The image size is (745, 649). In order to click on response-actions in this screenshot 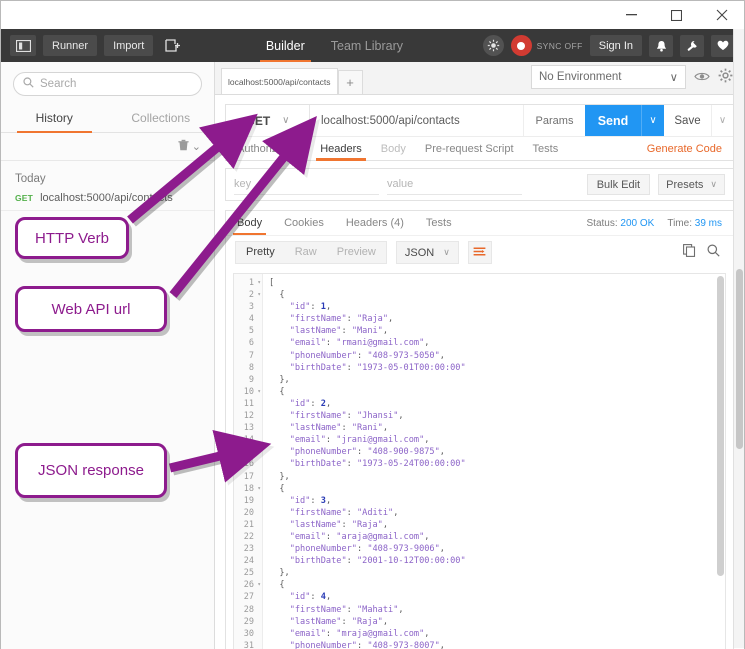, I will do `click(703, 252)`.